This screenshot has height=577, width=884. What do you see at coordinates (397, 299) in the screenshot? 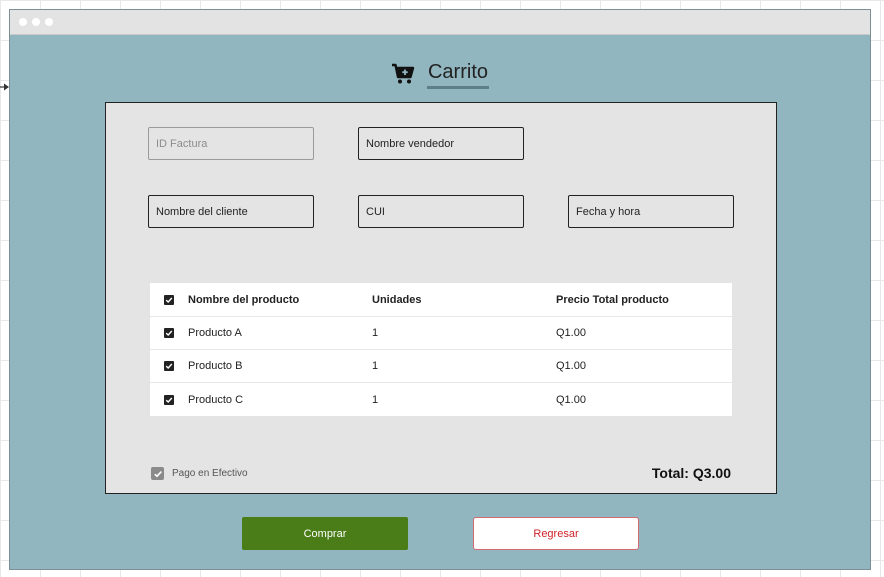
I see `column-header-units: Unidades` at bounding box center [397, 299].